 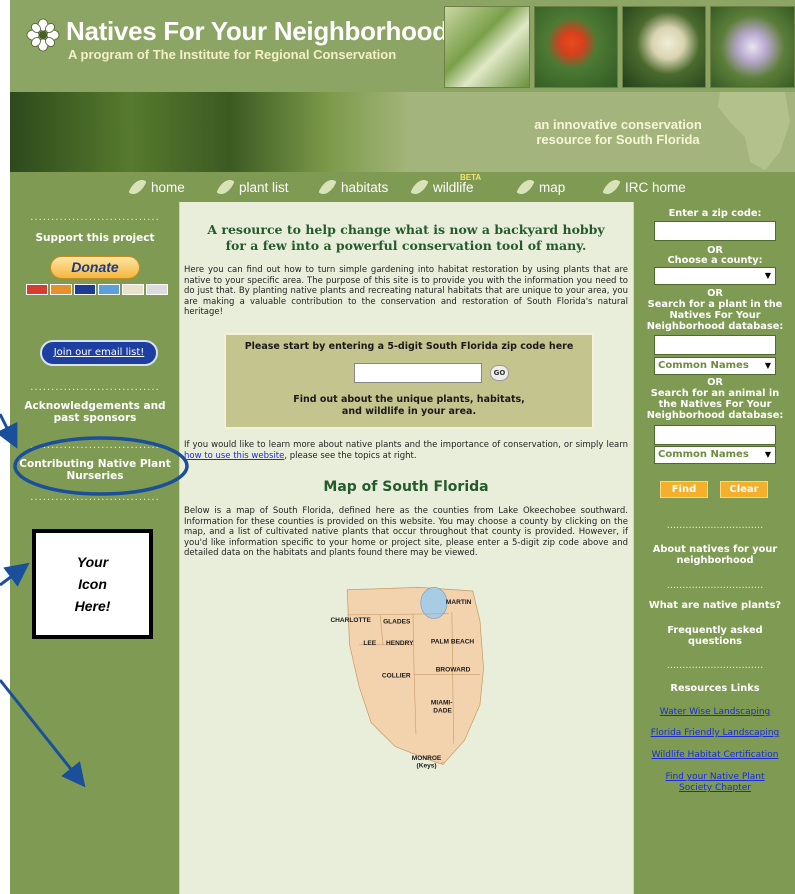 What do you see at coordinates (453, 642) in the screenshot?
I see `county-palm-beach: PALM BEACH` at bounding box center [453, 642].